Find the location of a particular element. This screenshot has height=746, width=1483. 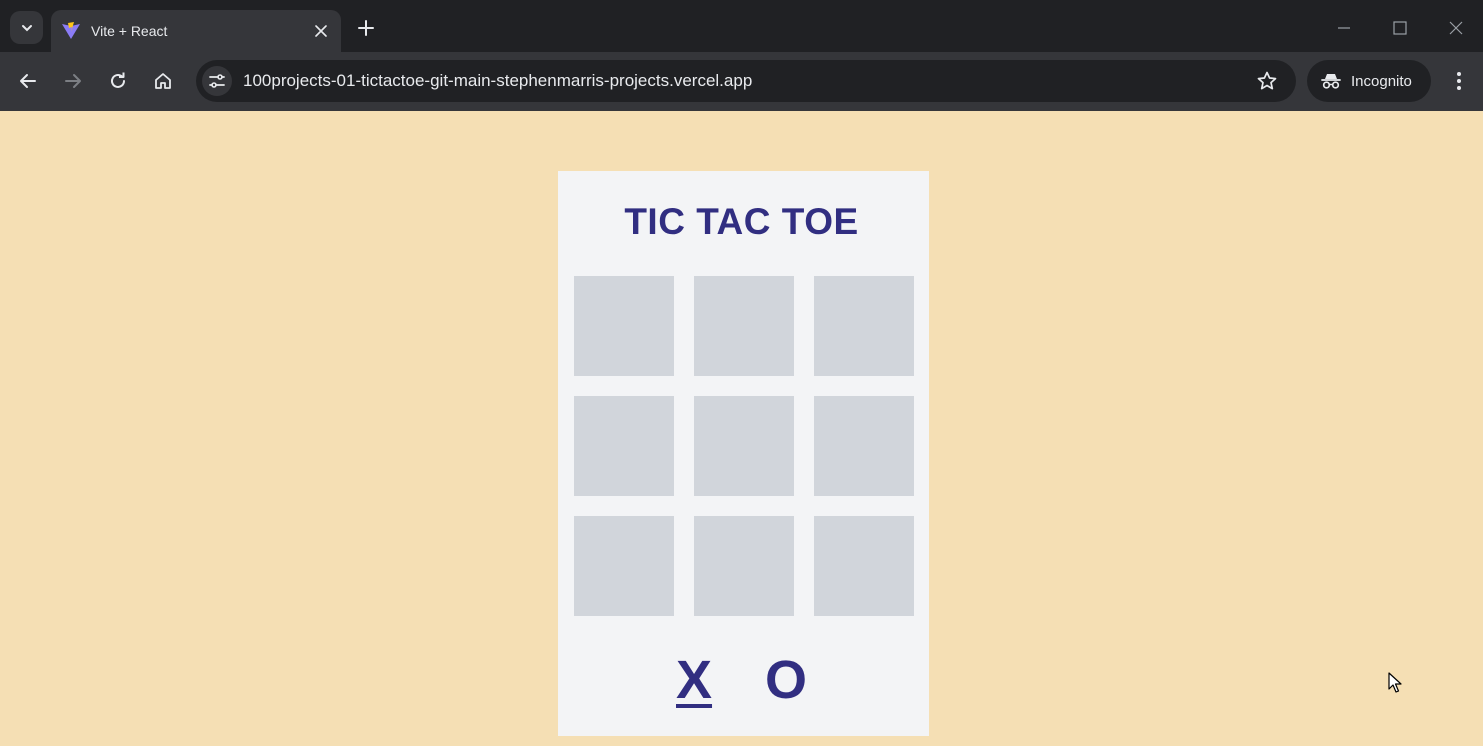

tab-search-button is located at coordinates (26, 27).